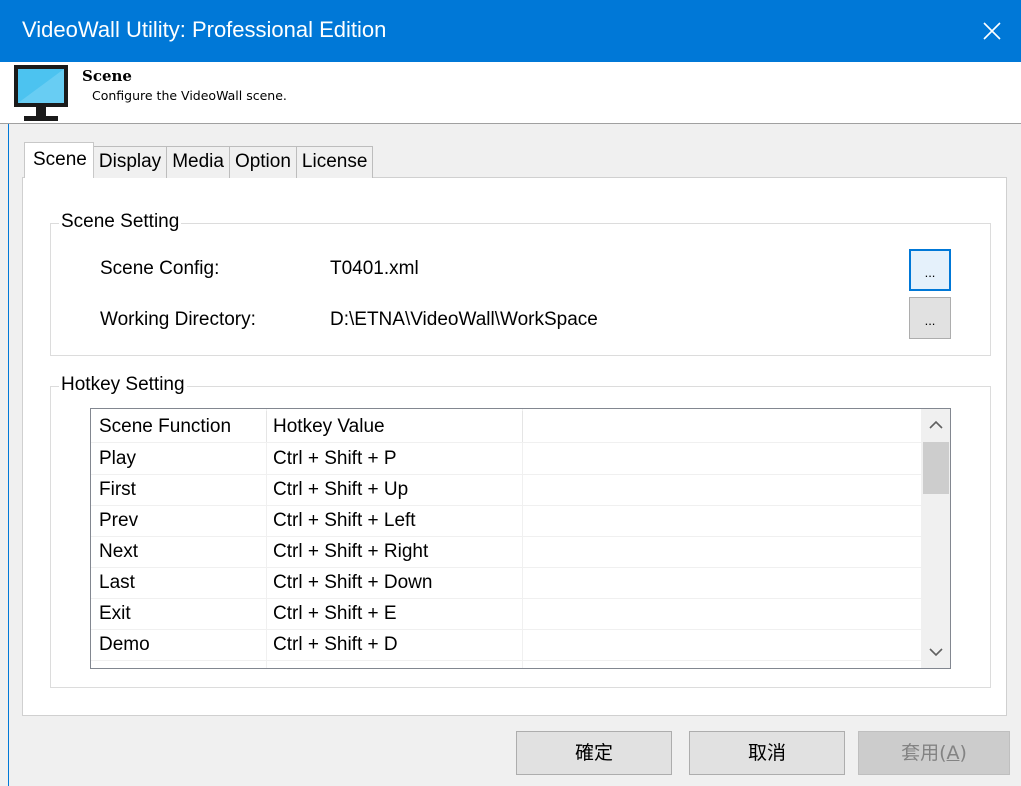  I want to click on header-subtitle: Configure the VideoWall scene., so click(189, 95).